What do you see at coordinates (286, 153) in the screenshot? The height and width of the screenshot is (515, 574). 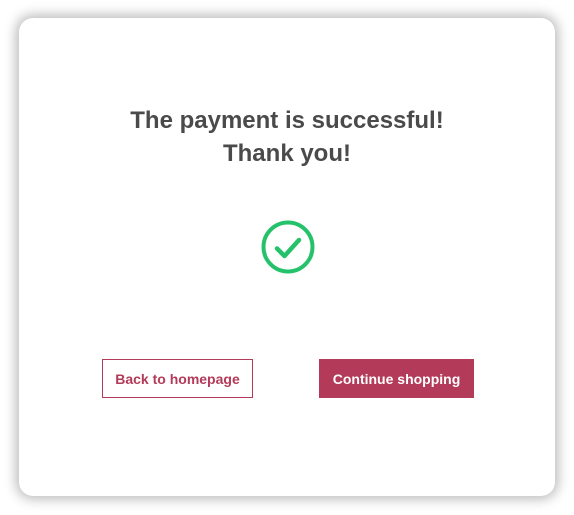 I see `title-line-2: Thank you!` at bounding box center [286, 153].